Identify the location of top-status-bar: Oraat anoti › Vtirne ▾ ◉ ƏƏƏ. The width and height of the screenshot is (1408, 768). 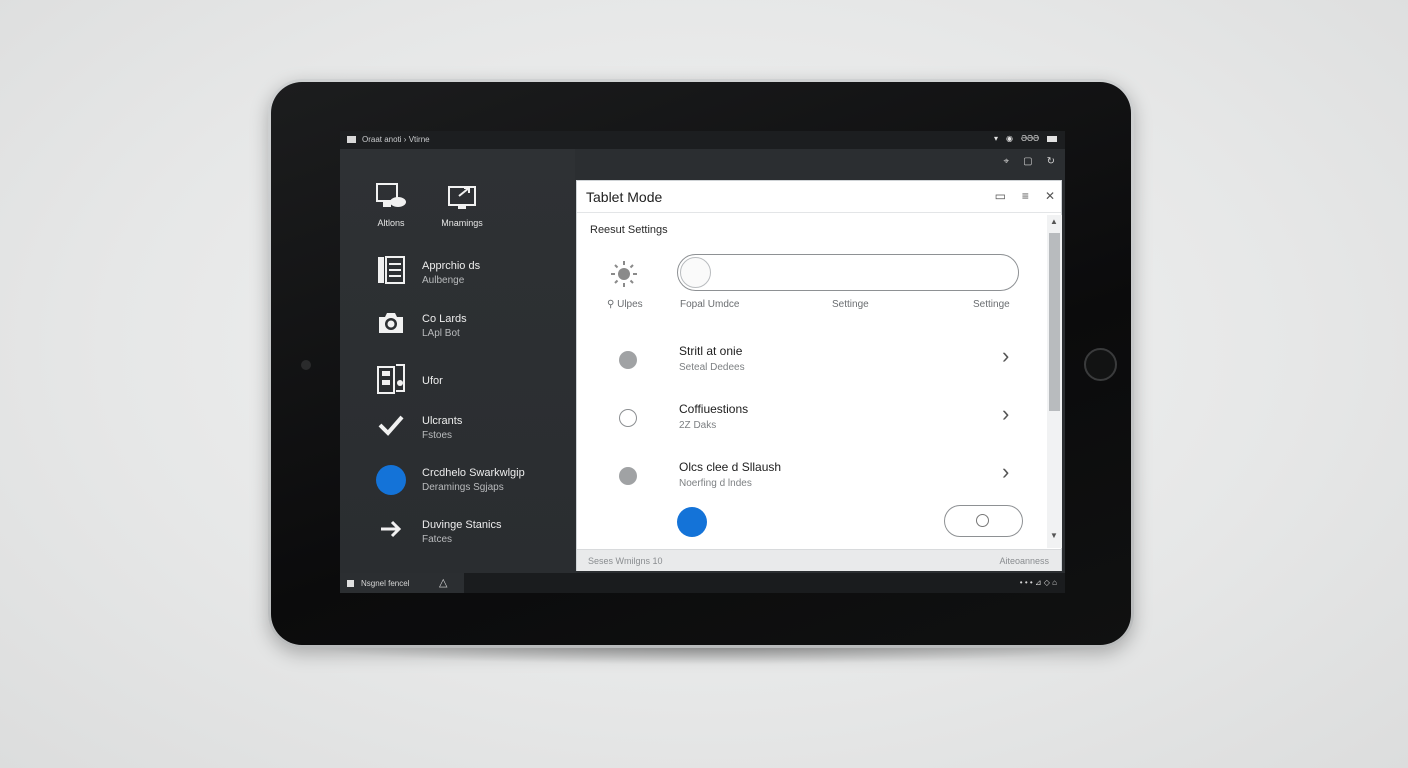
(702, 140).